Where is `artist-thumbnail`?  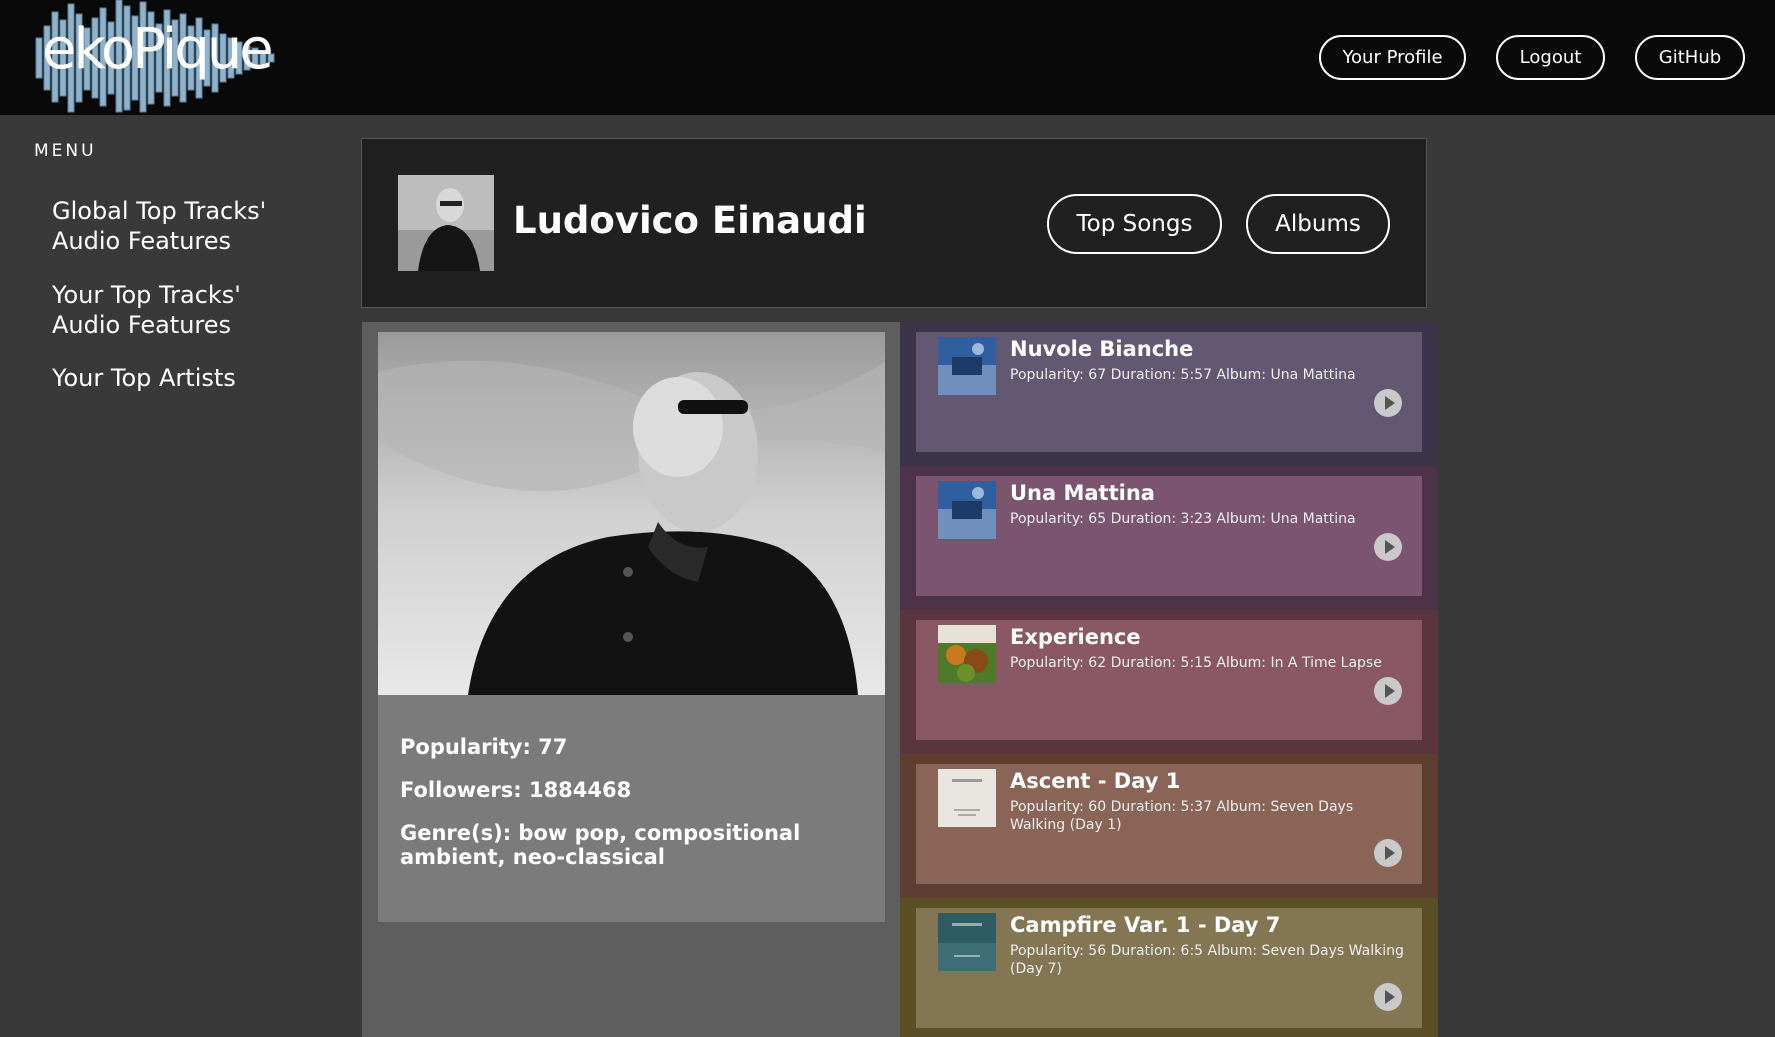
artist-thumbnail is located at coordinates (446, 223).